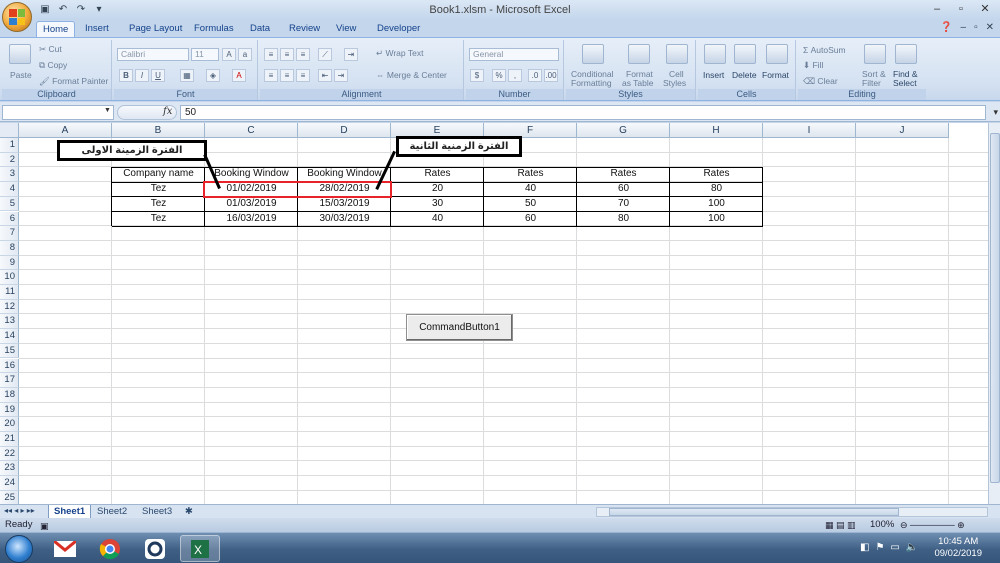  What do you see at coordinates (958, 548) in the screenshot?
I see `taskbar-clock: 10:45 AM 09/02/2019` at bounding box center [958, 548].